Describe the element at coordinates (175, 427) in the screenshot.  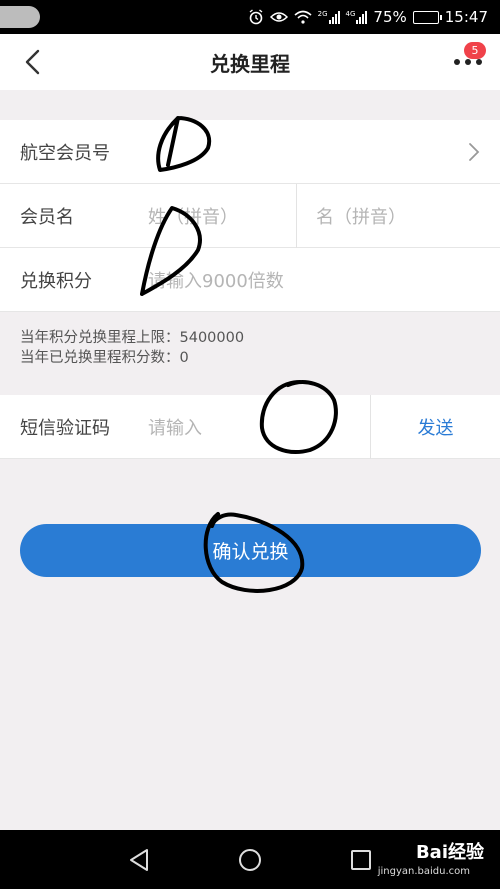
I see `sms-code-input: 请输入` at that location.